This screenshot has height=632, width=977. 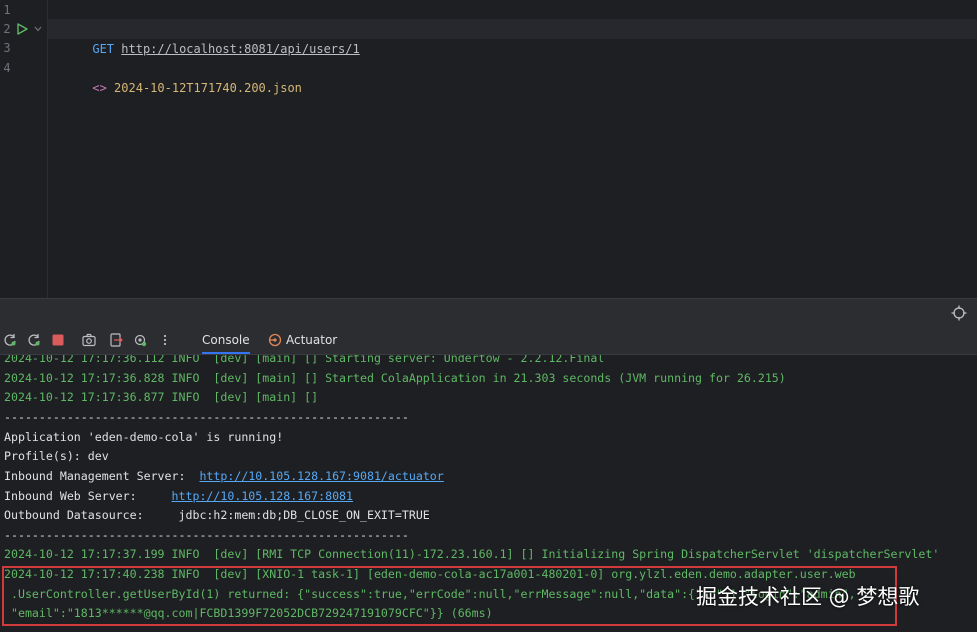 What do you see at coordinates (10, 340) in the screenshot?
I see `rerun-icon` at bounding box center [10, 340].